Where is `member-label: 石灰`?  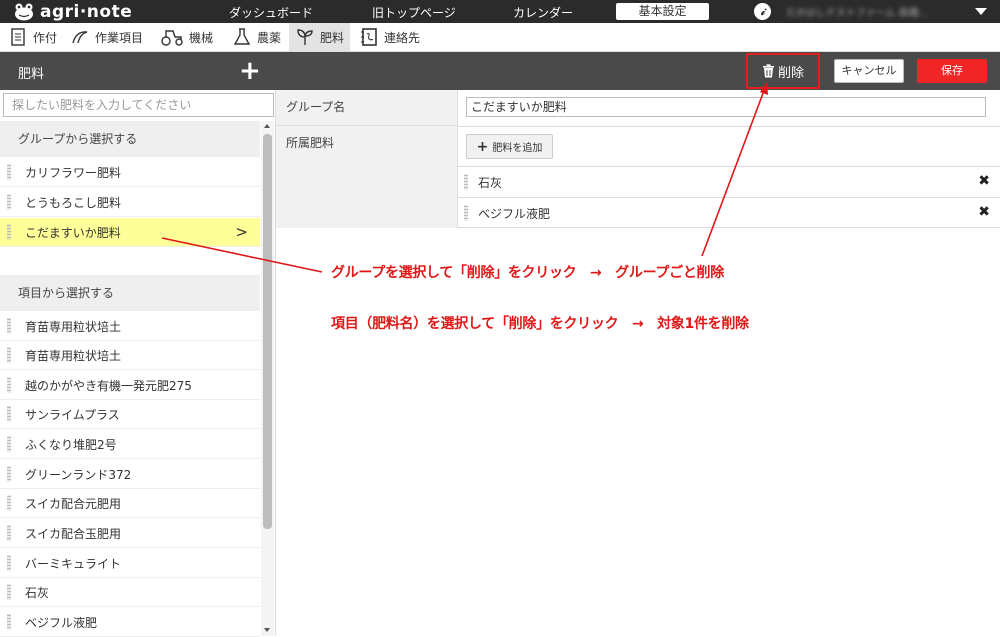 member-label: 石灰 is located at coordinates (490, 182).